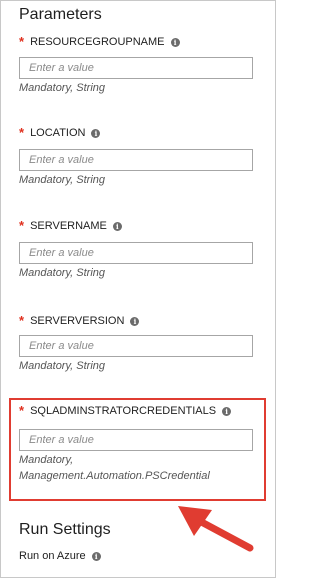  What do you see at coordinates (114, 476) in the screenshot?
I see `param-hint-line: Management.Automation.PSCredential` at bounding box center [114, 476].